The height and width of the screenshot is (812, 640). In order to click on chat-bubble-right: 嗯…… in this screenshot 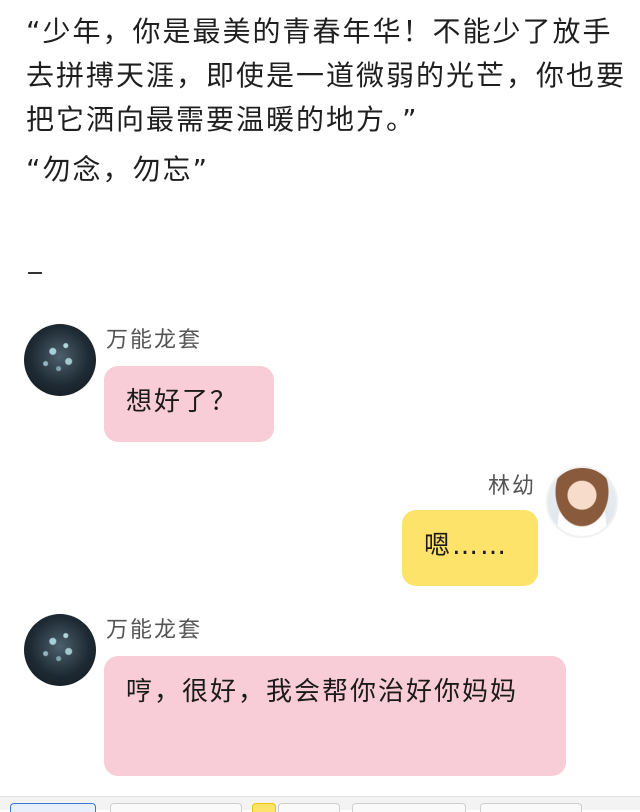, I will do `click(470, 548)`.